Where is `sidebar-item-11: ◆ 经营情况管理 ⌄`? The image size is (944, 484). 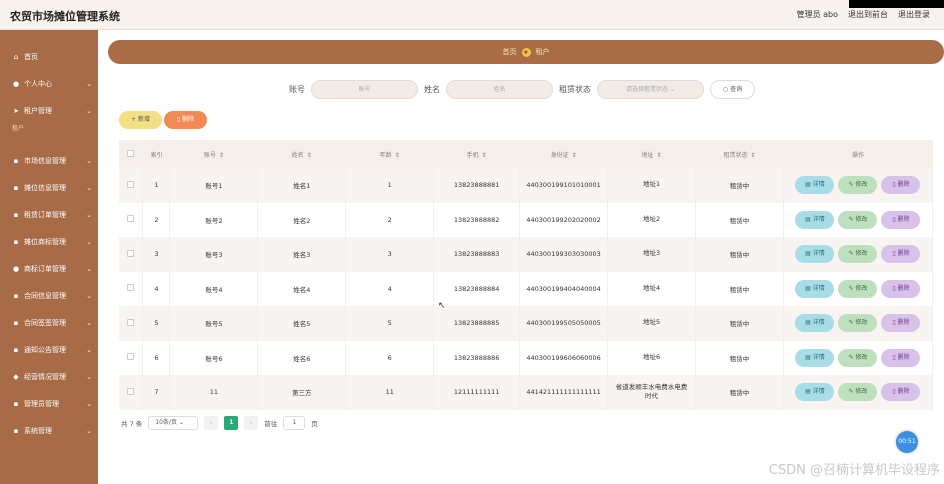 sidebar-item-11: ◆ 经营情况管理 ⌄ is located at coordinates (49, 377).